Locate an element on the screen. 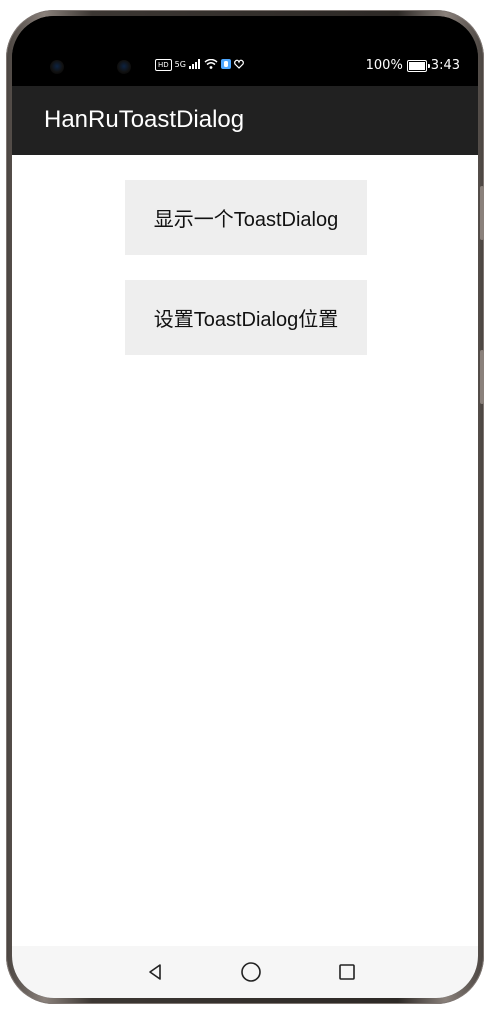 Image resolution: width=502 pixels, height=1010 pixels. app-title: HanRuToastDialog is located at coordinates (144, 119).